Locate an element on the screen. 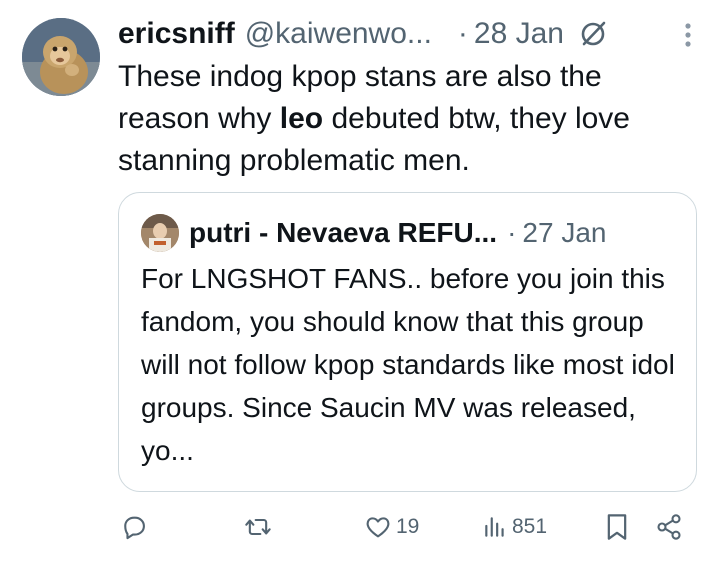 This screenshot has height=565, width=720. tweet-header: ericsniff @kaiwenwo... · 28 Jan is located at coordinates (413, 34).